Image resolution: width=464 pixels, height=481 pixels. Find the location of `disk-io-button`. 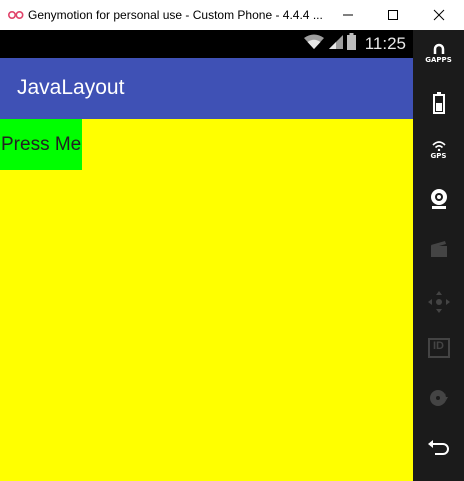

disk-io-button is located at coordinates (438, 398).